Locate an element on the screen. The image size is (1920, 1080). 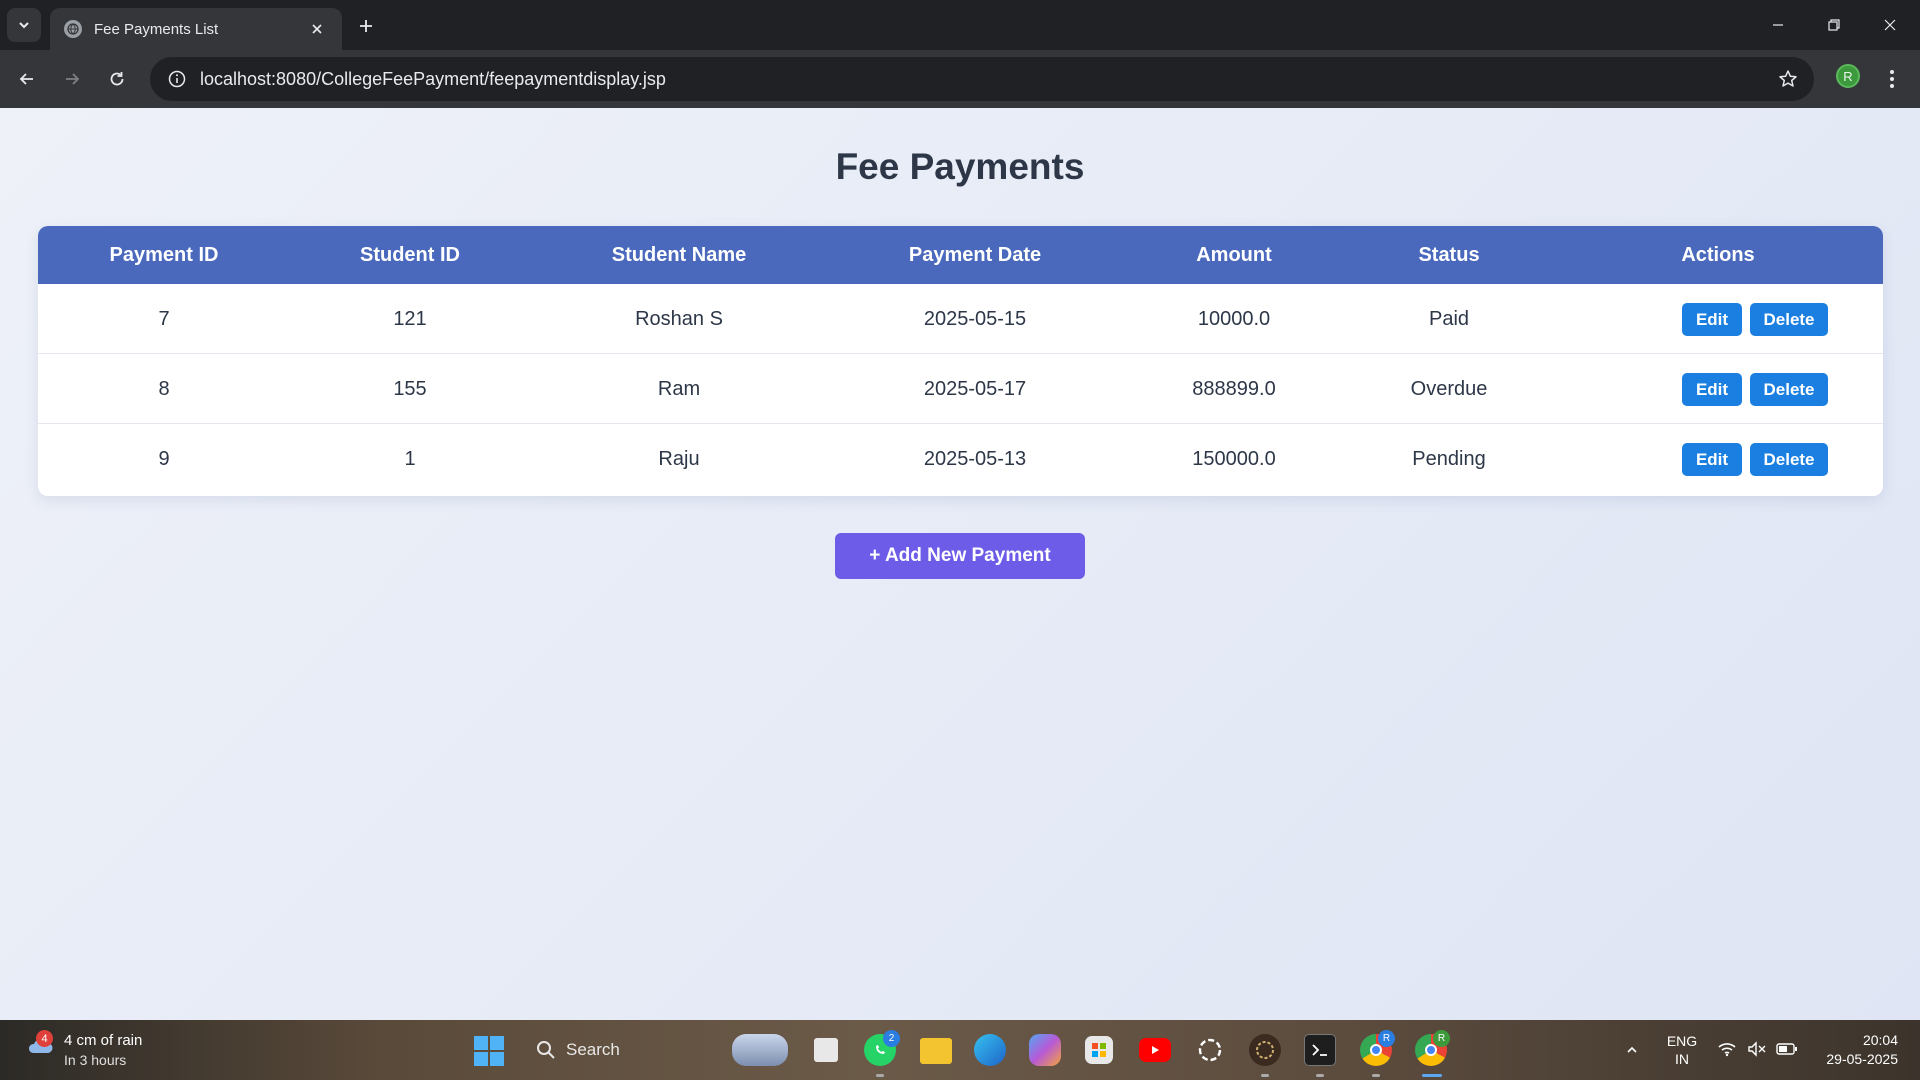
reload-icon is located at coordinates (117, 79).